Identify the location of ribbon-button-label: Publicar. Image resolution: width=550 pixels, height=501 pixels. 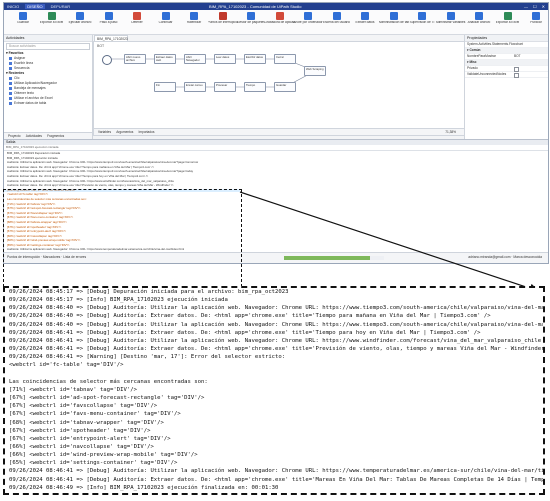
(536, 22).